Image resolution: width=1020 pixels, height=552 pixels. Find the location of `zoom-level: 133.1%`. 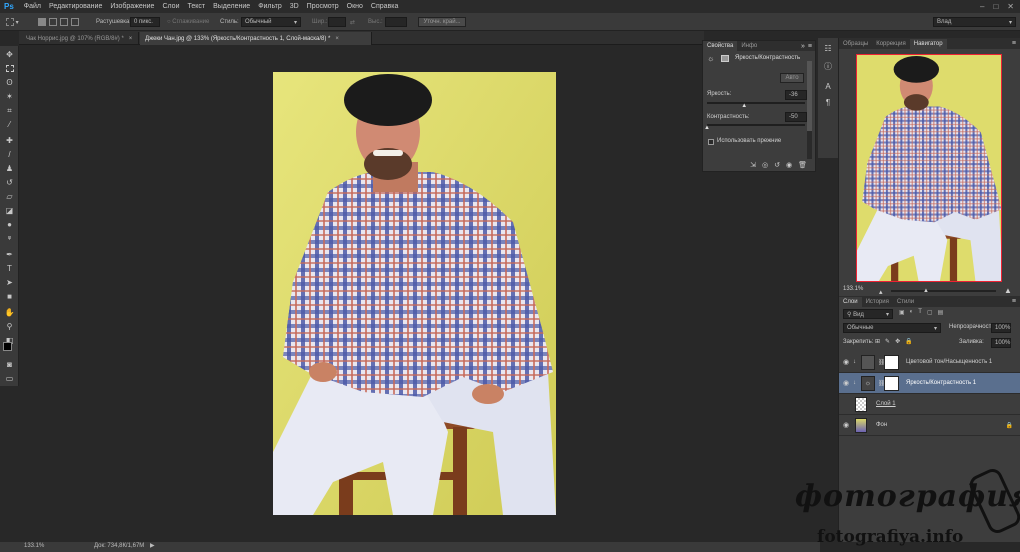

zoom-level: 133.1% is located at coordinates (34, 546).